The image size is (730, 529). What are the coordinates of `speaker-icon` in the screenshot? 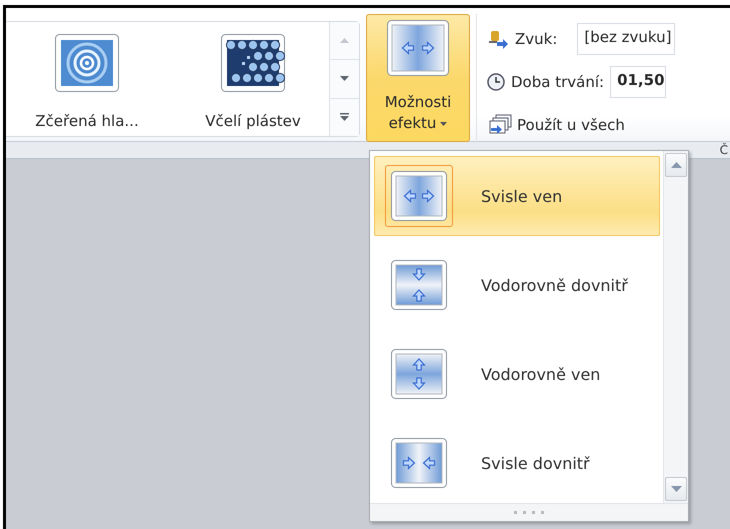 It's located at (498, 39).